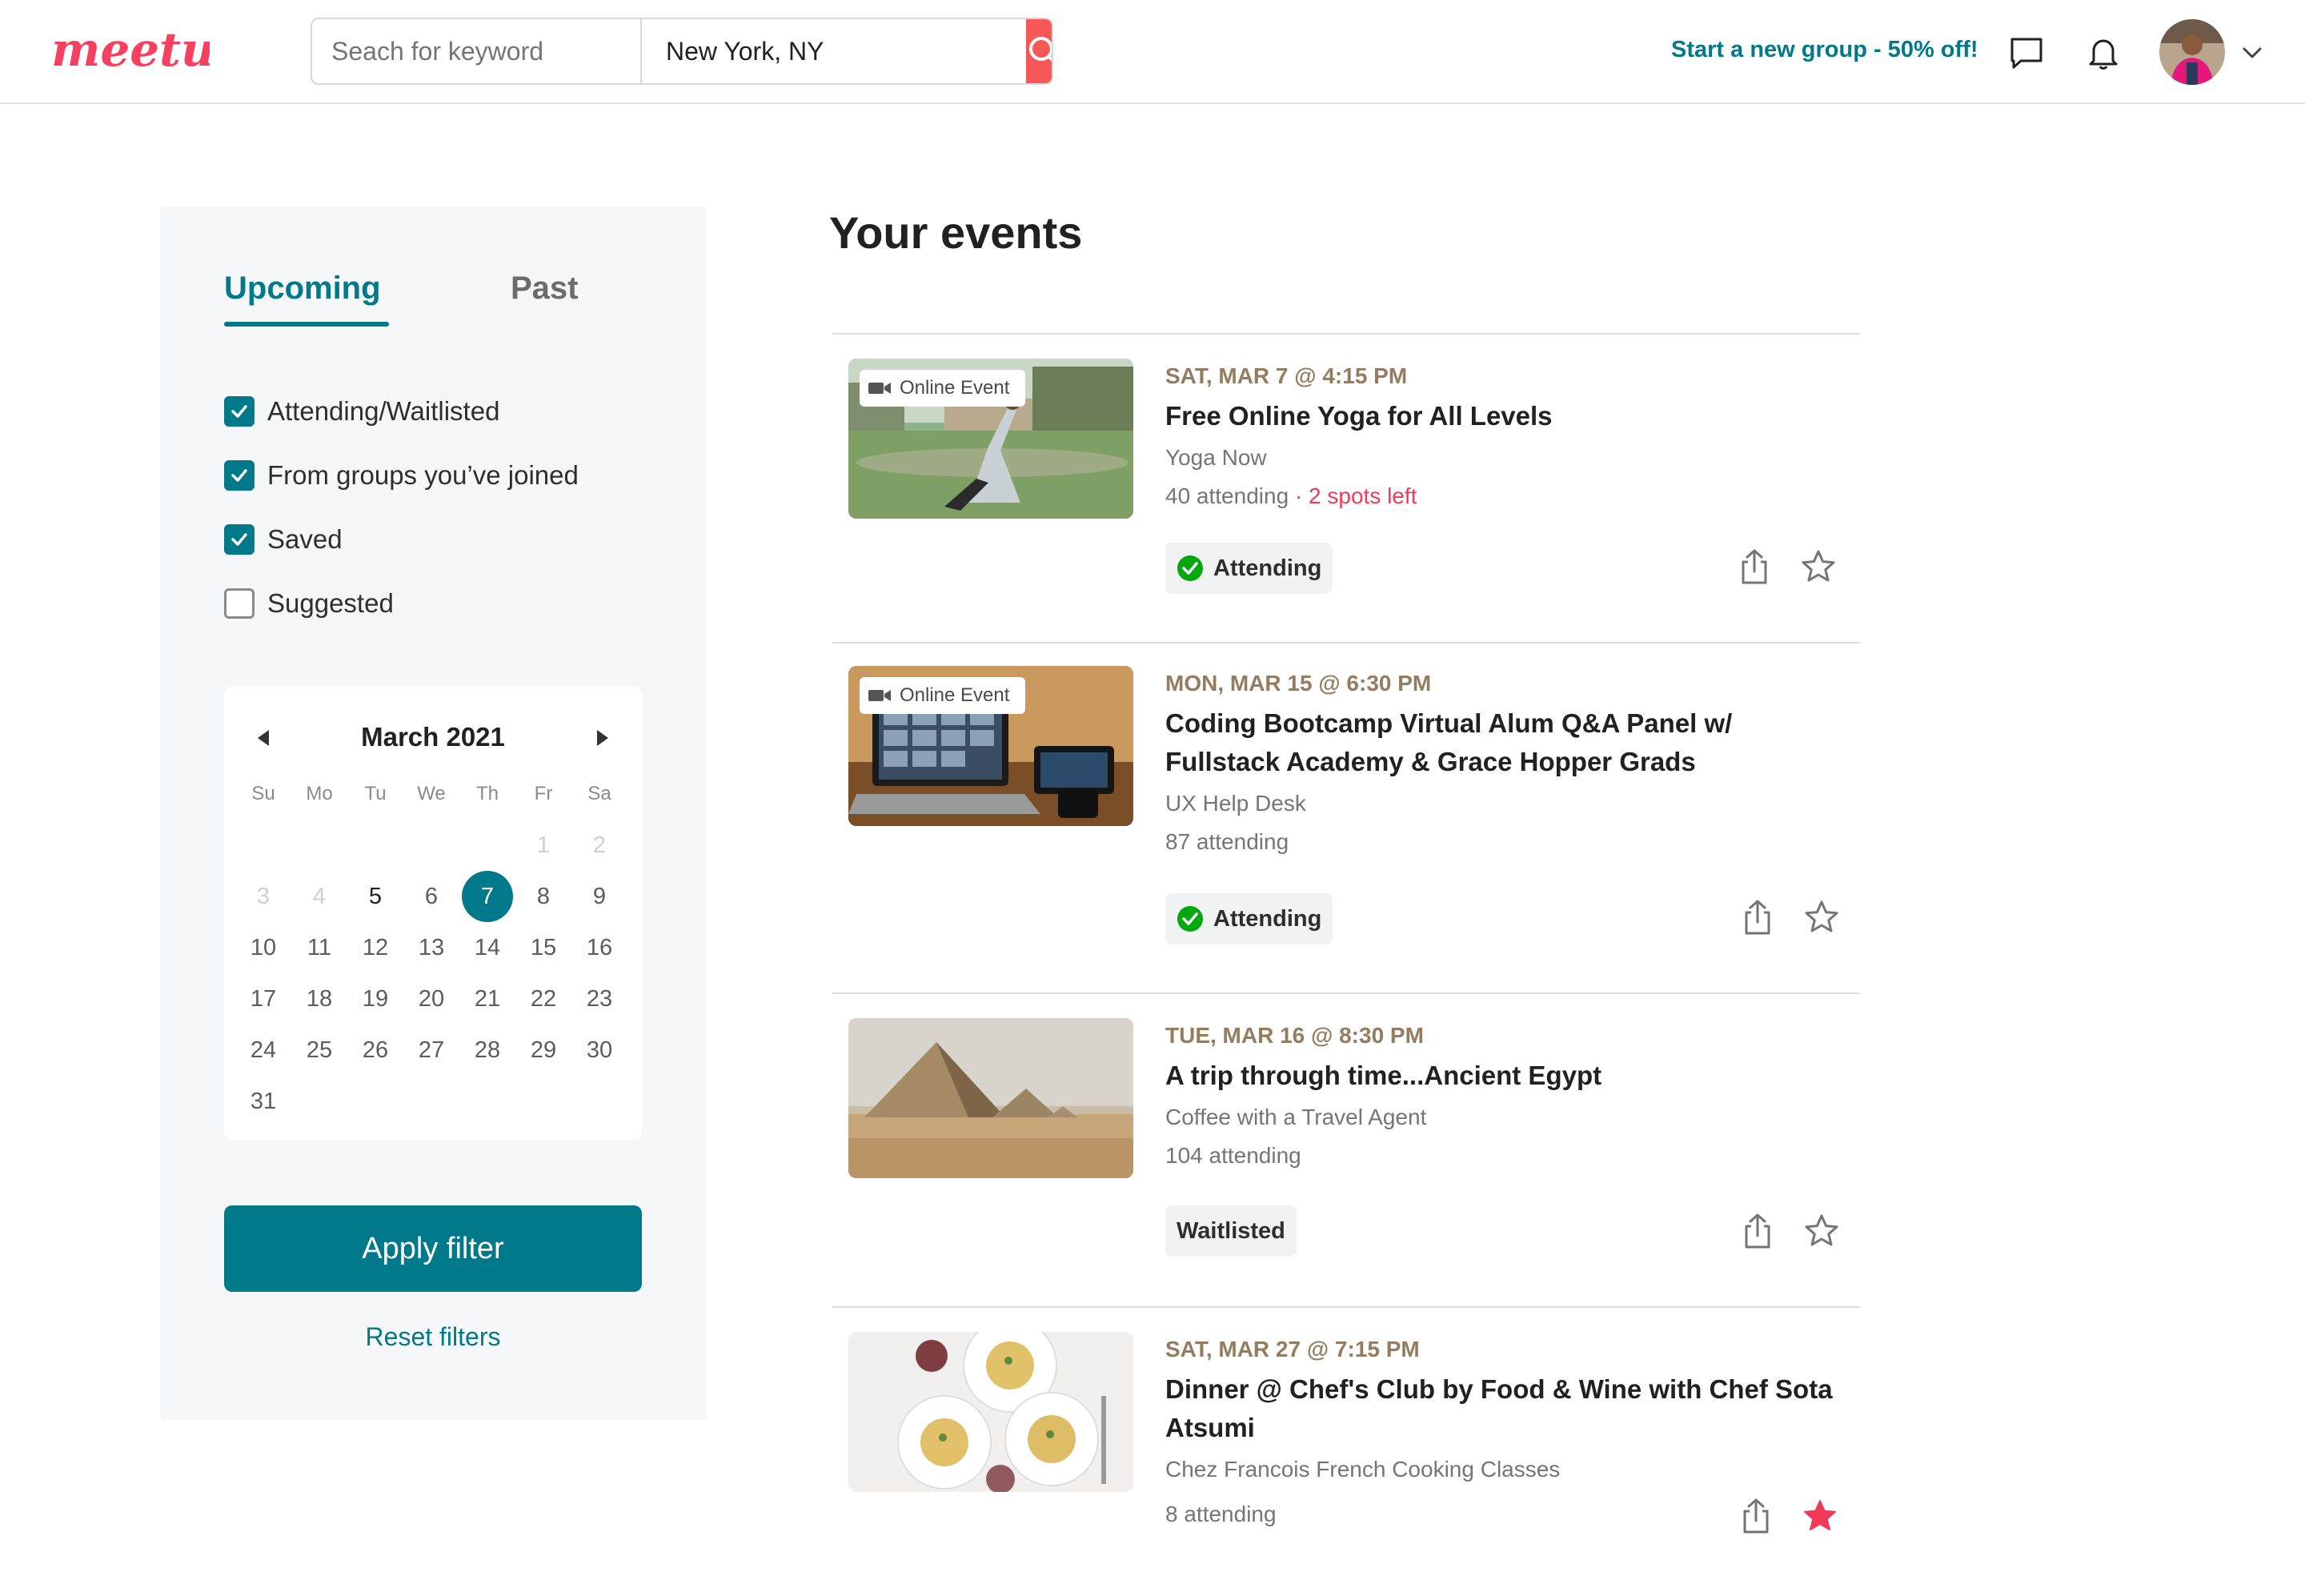  What do you see at coordinates (487, 896) in the screenshot?
I see `calendar-day-selected: 7` at bounding box center [487, 896].